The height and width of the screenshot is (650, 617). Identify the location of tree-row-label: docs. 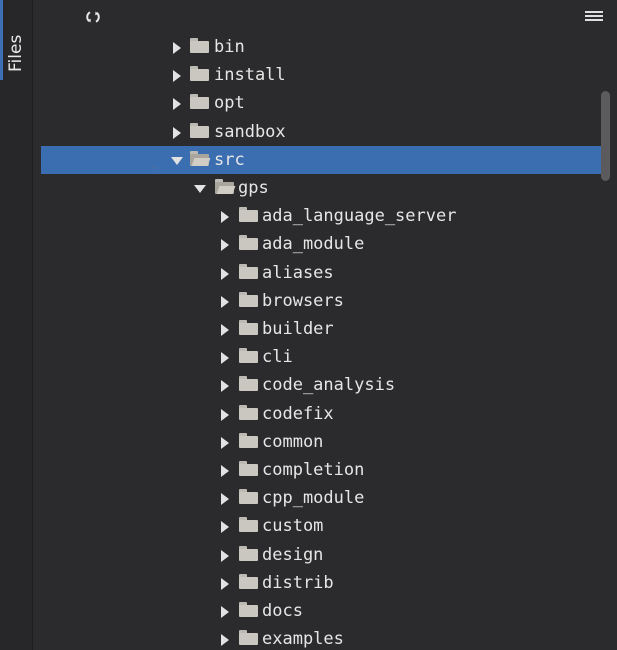
(282, 611).